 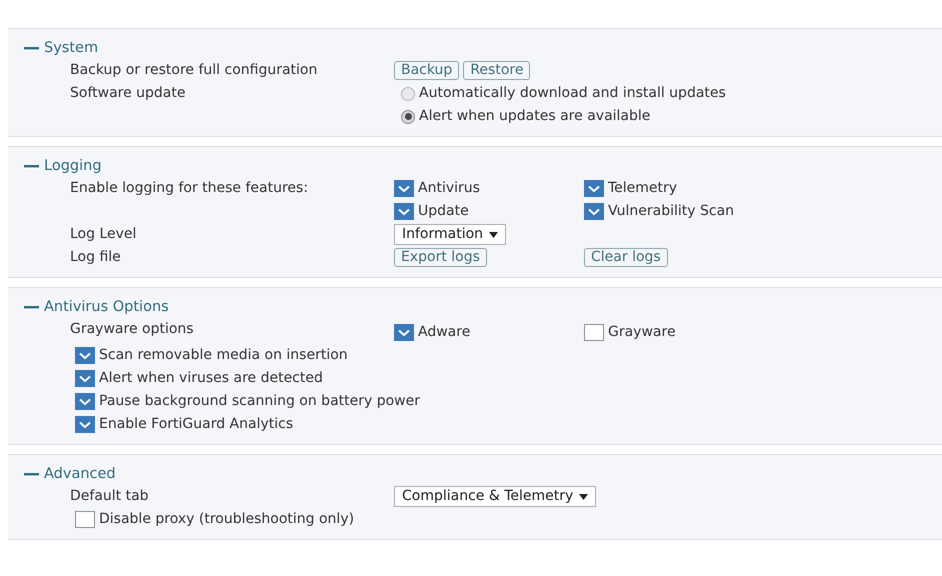 What do you see at coordinates (440, 257) in the screenshot?
I see `outline-button: Export logs` at bounding box center [440, 257].